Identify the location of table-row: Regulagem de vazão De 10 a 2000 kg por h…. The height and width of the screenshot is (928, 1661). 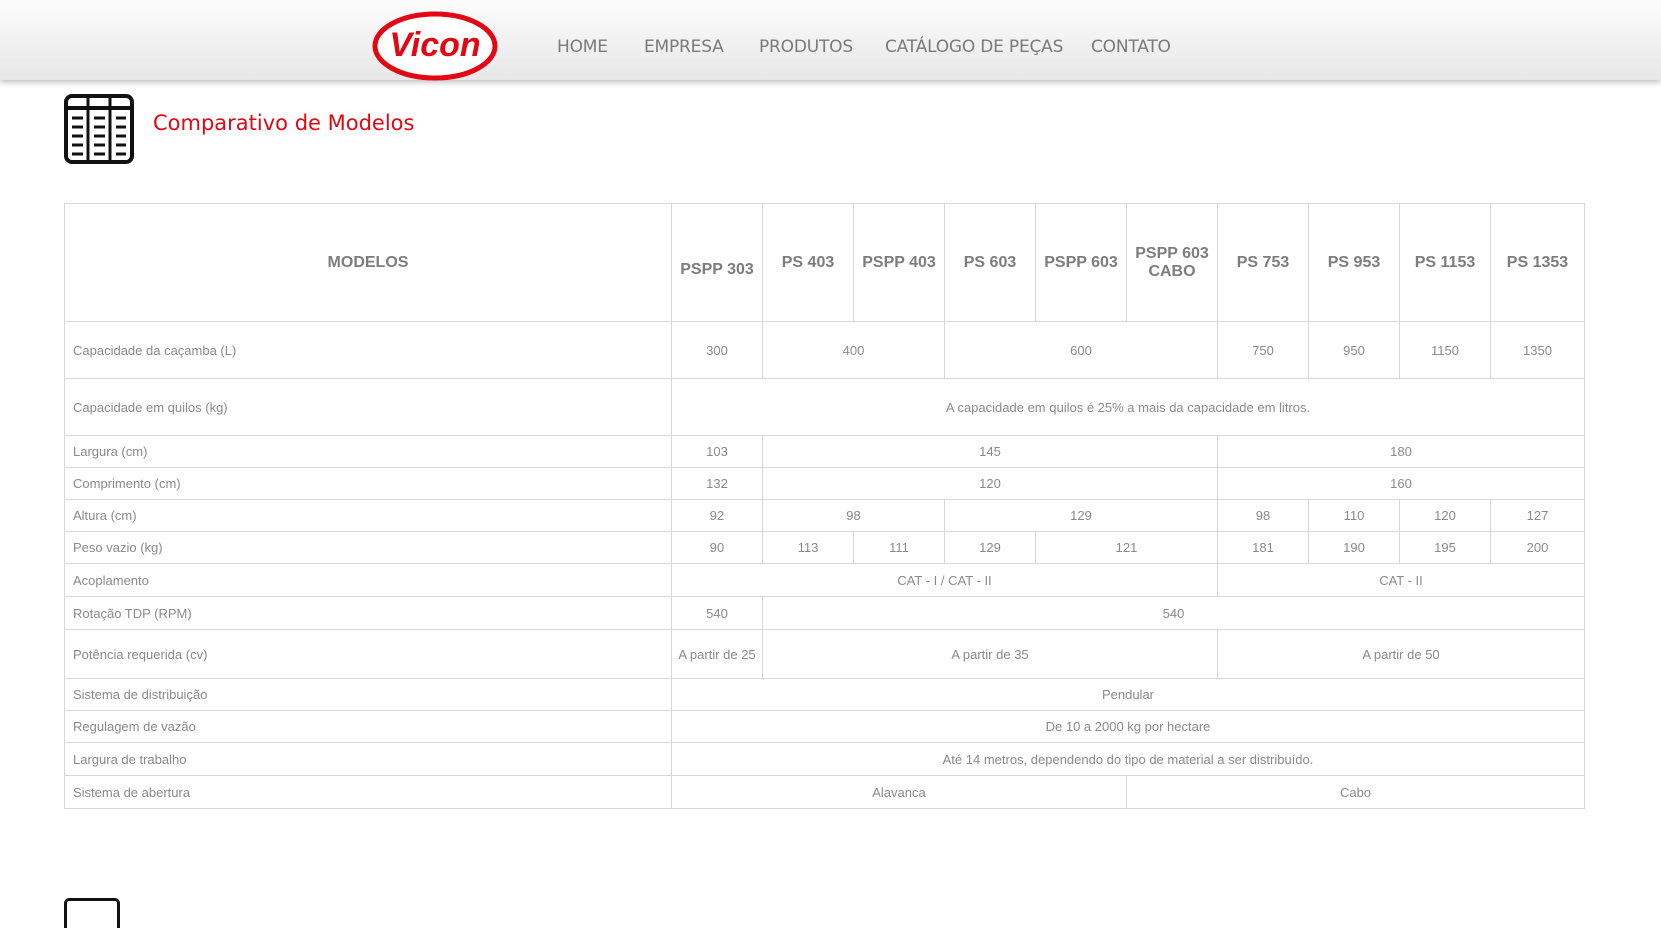
(824, 726).